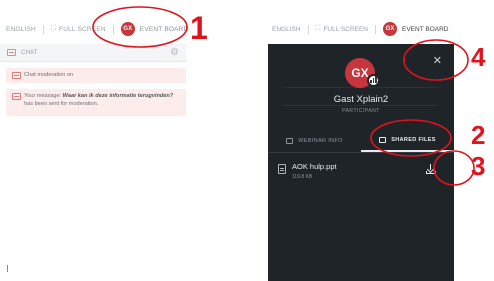  Describe the element at coordinates (199, 28) in the screenshot. I see `annotation-number: 1` at that location.